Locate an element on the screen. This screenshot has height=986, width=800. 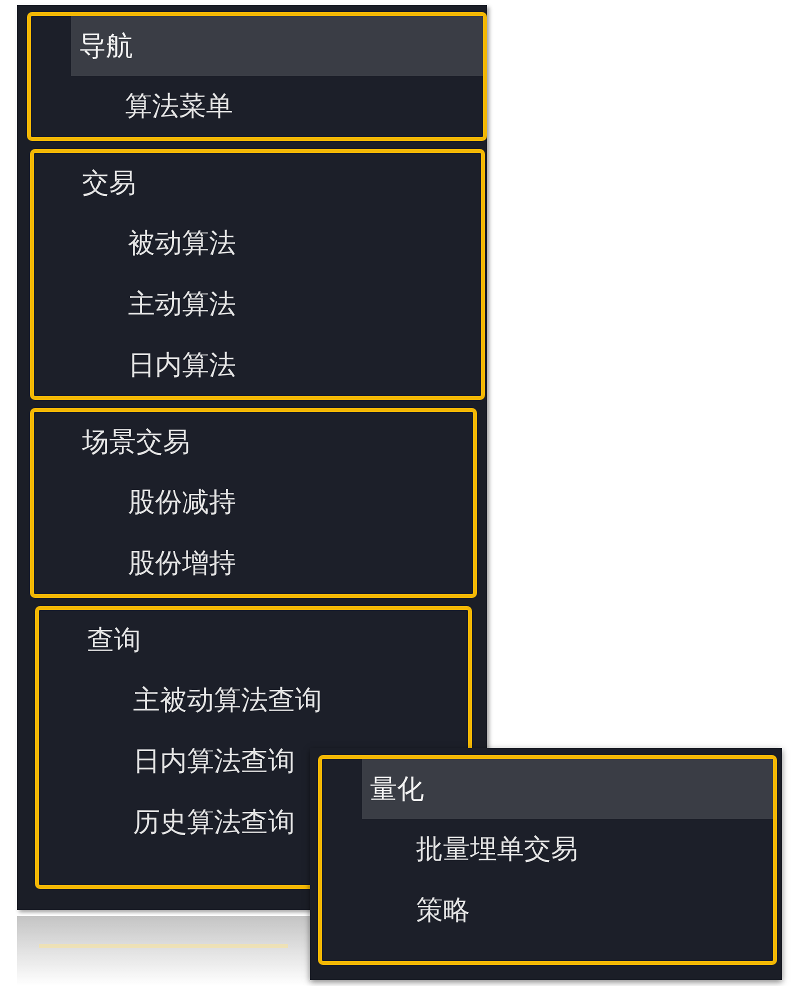
menu-item: 被动算法 is located at coordinates (182, 243).